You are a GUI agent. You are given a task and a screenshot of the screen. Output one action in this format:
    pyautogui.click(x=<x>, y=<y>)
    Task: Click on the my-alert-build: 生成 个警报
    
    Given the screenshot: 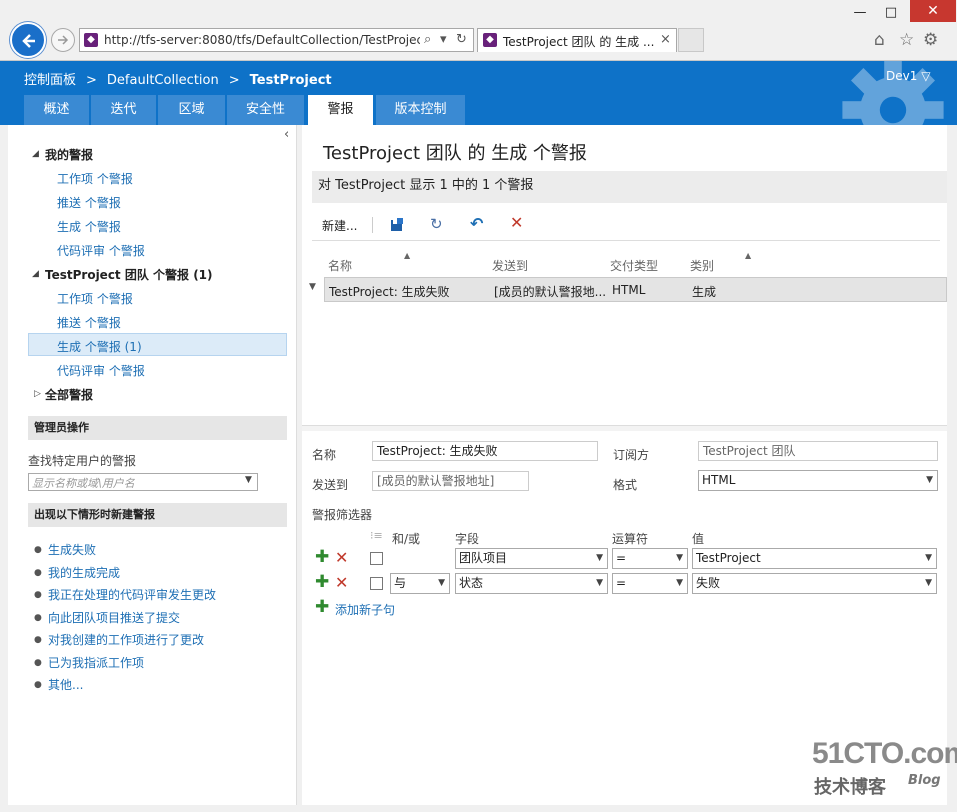 What is the action you would take?
    pyautogui.click(x=89, y=226)
    